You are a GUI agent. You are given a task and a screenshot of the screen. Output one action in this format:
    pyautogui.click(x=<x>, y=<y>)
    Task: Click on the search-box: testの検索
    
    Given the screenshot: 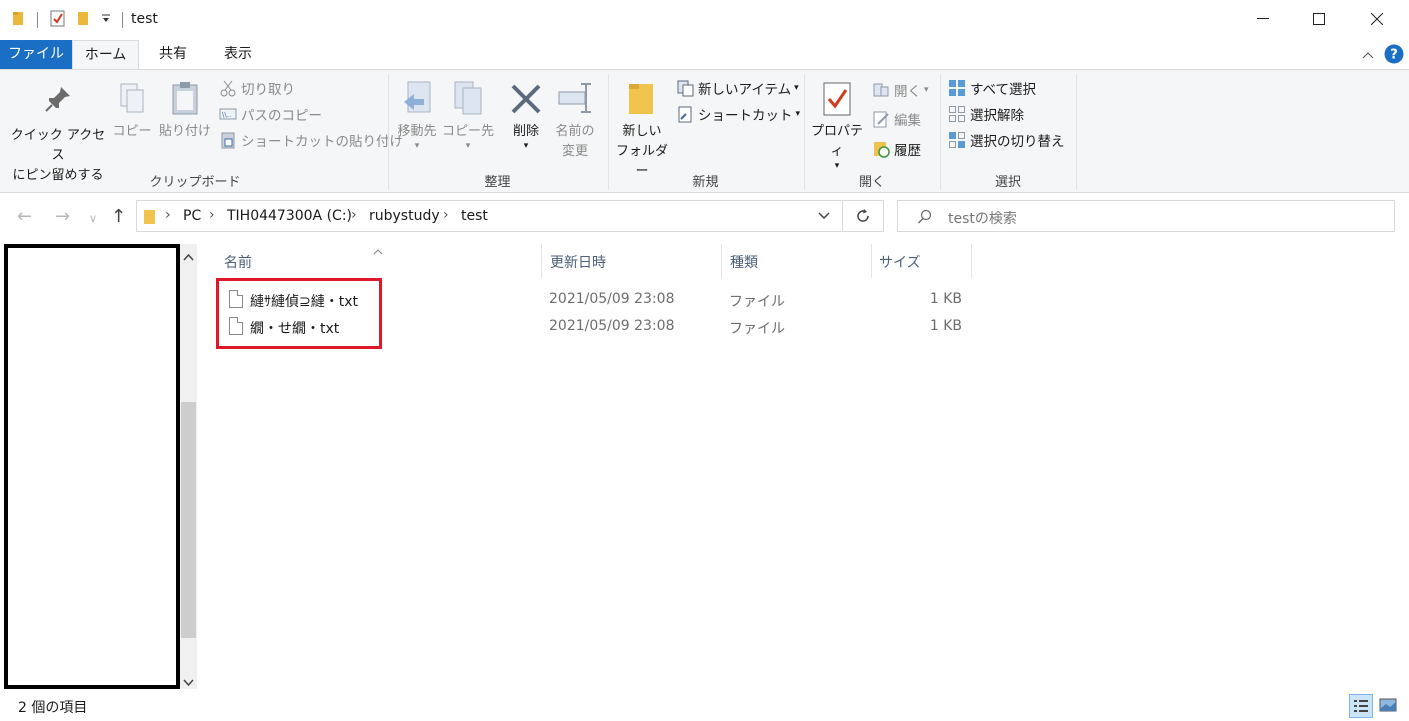 What is the action you would take?
    pyautogui.click(x=1146, y=216)
    